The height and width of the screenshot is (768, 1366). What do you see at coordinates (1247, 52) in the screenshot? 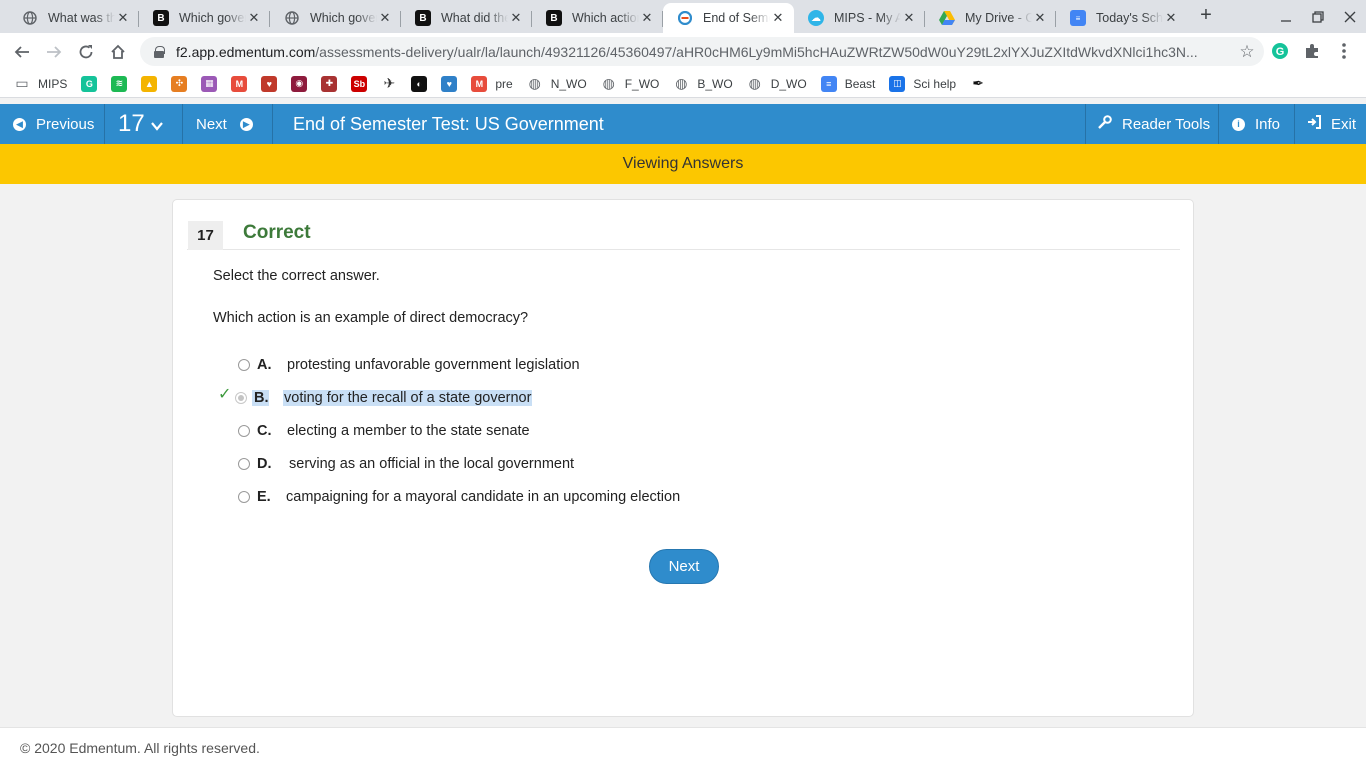
I see `bookmark-star-icon: ☆` at bounding box center [1247, 52].